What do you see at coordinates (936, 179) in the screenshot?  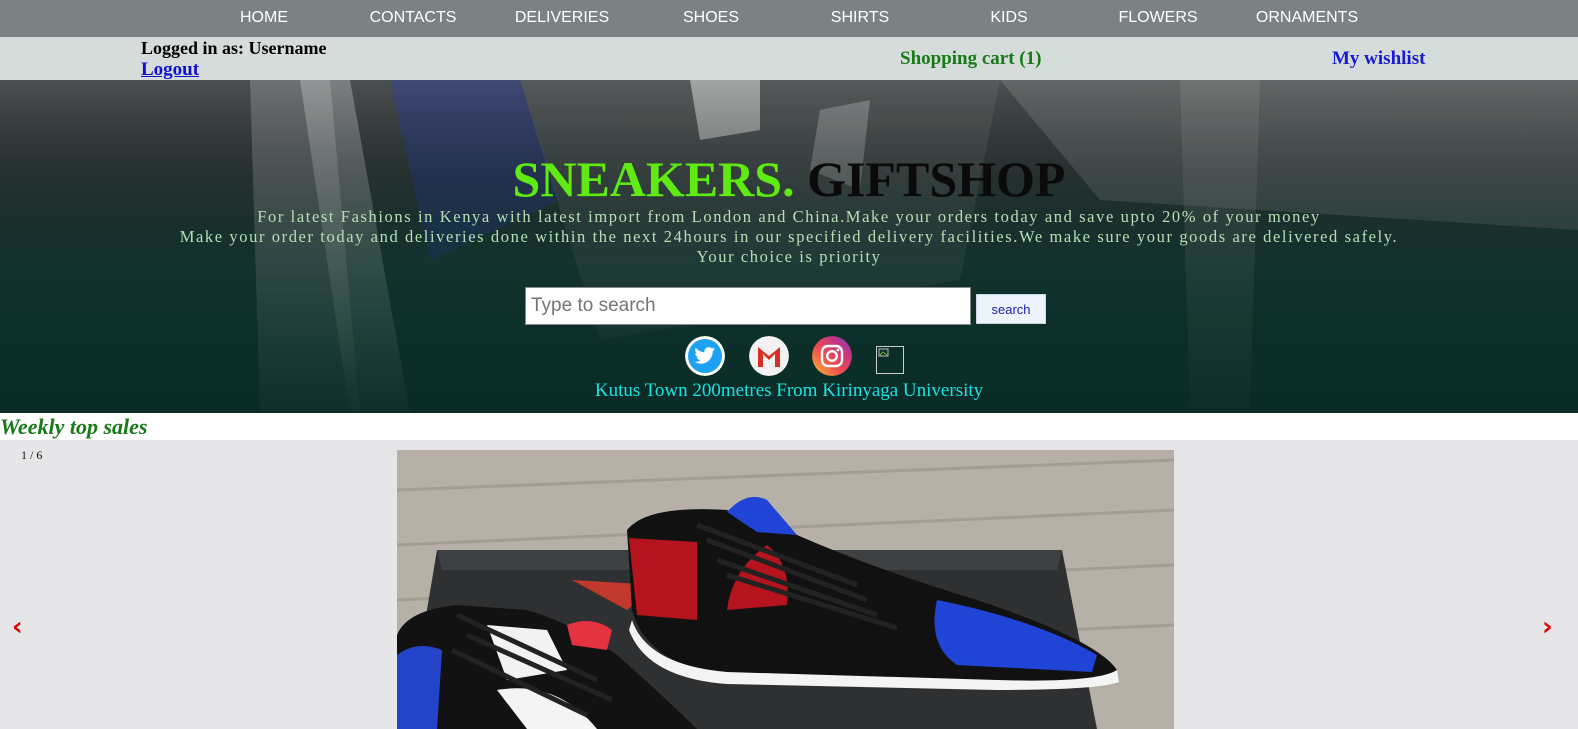 I see `brand-giftshop: GIFTSHOP` at bounding box center [936, 179].